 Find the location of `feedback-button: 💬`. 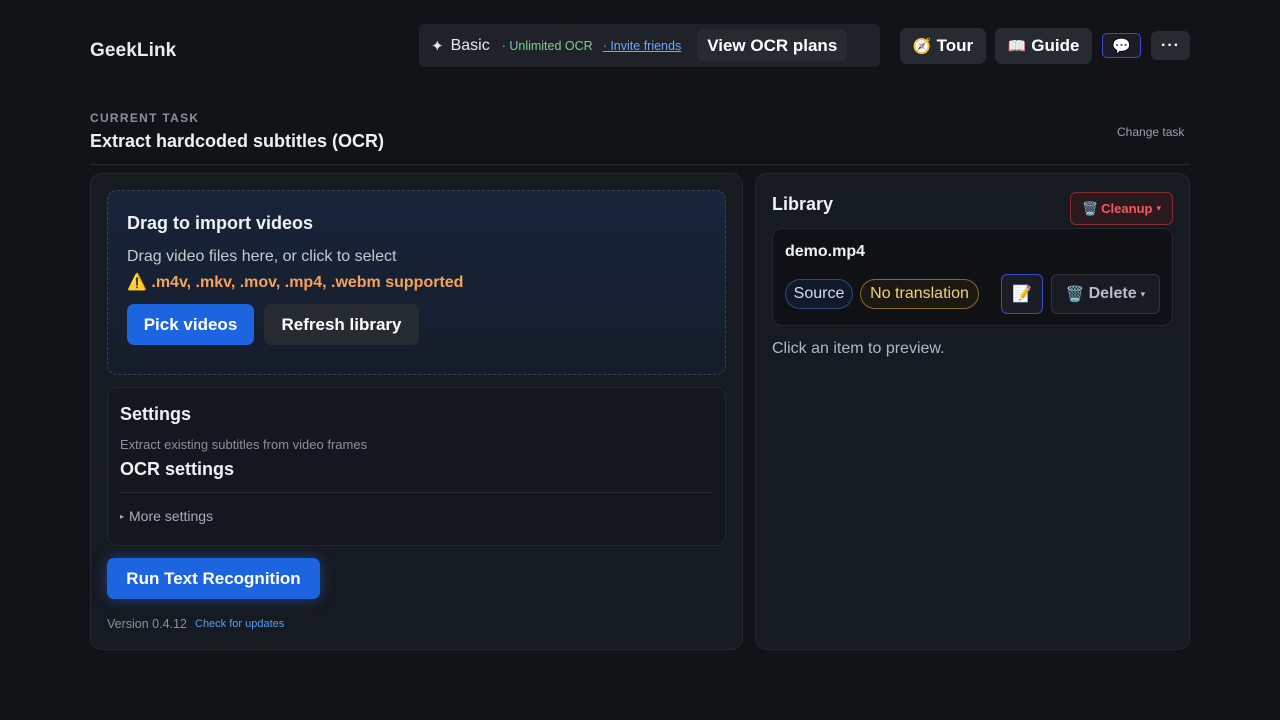

feedback-button: 💬 is located at coordinates (1121, 45).